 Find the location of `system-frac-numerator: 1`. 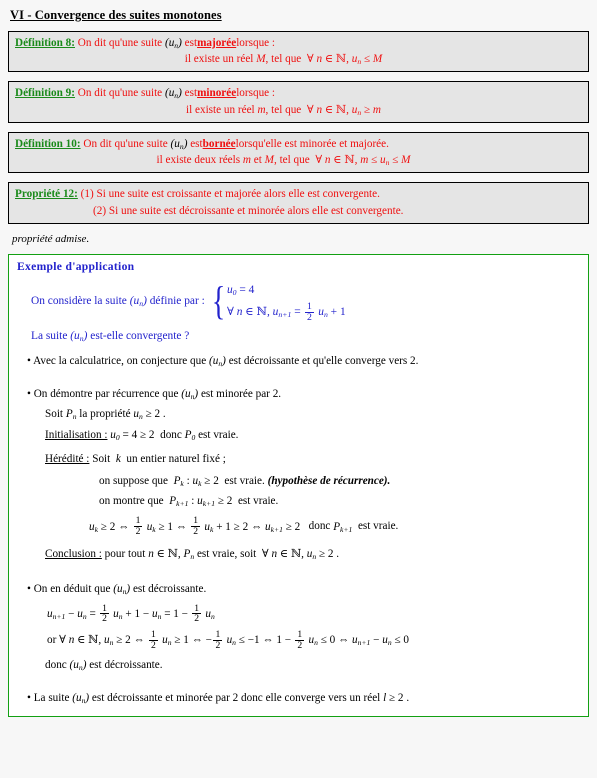

system-frac-numerator: 1 is located at coordinates (309, 306).